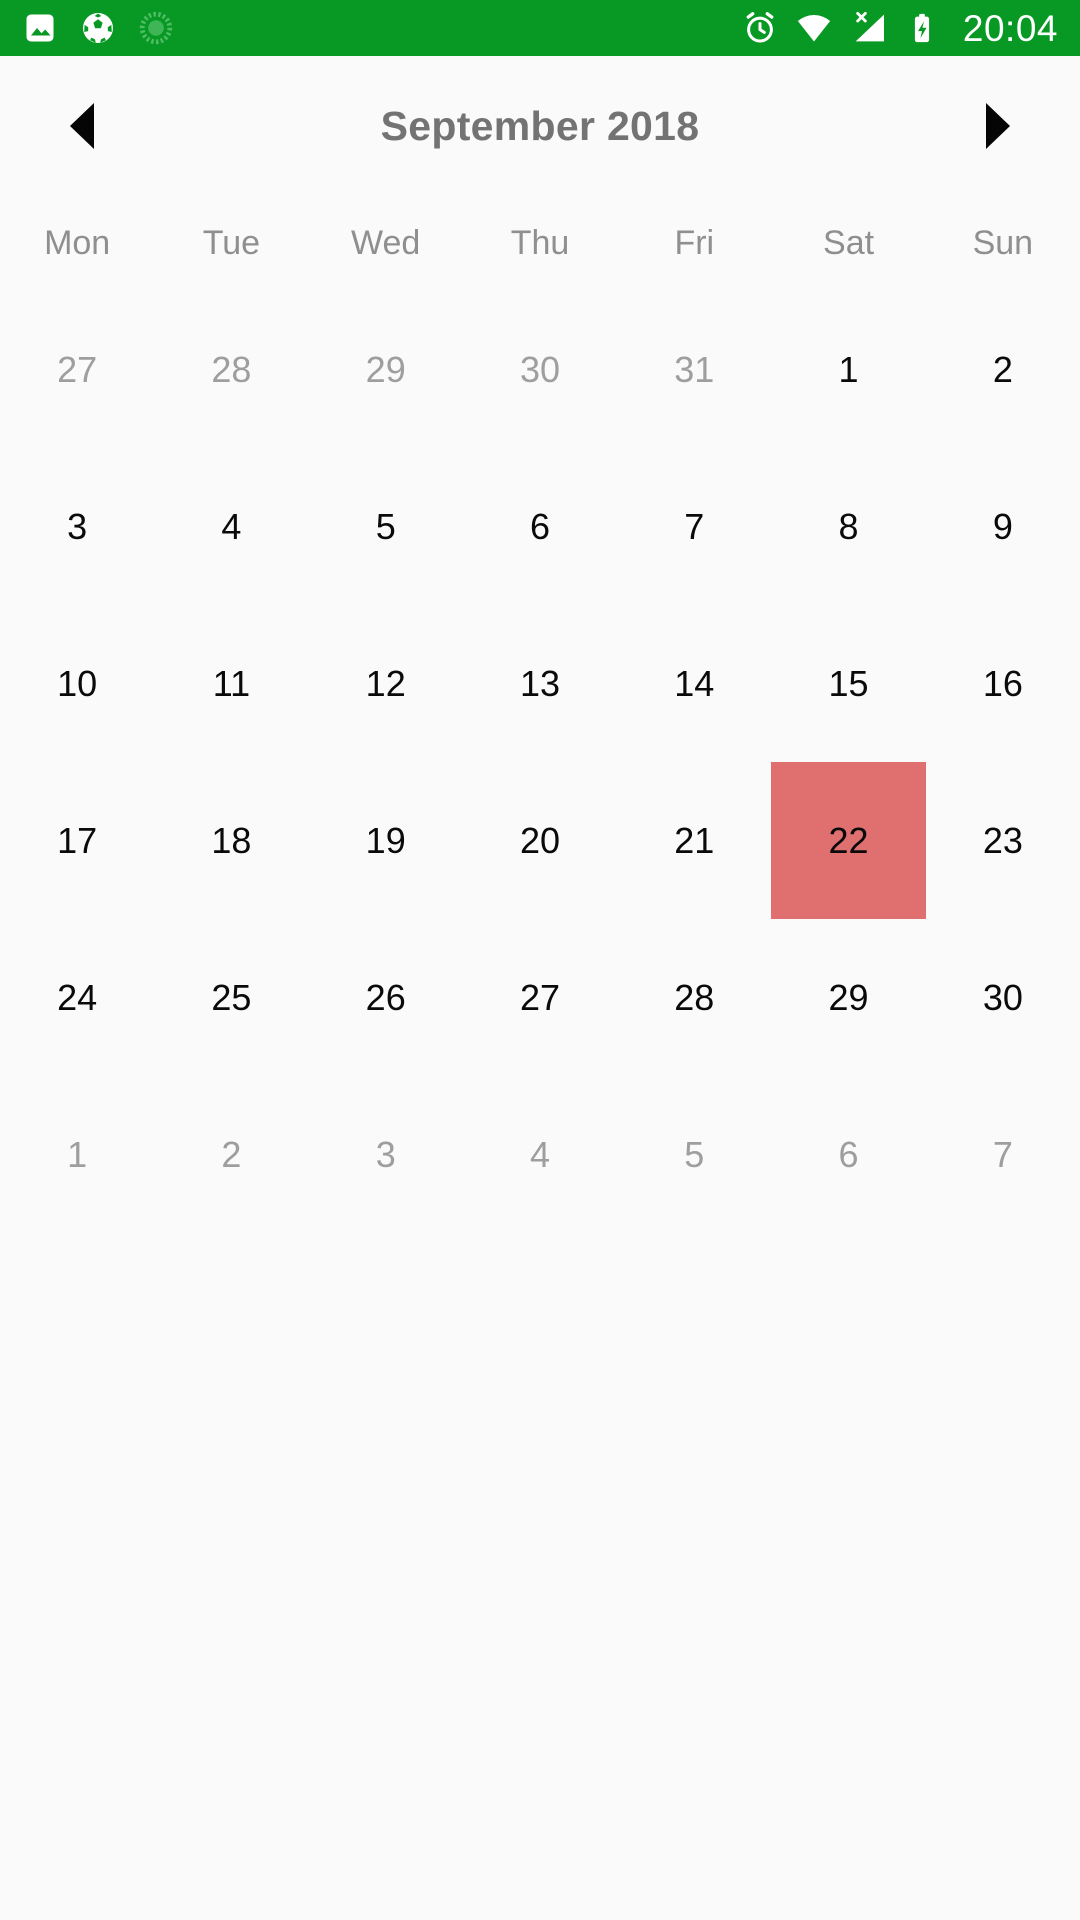 The image size is (1080, 1920). I want to click on chevron-right-icon, so click(998, 126).